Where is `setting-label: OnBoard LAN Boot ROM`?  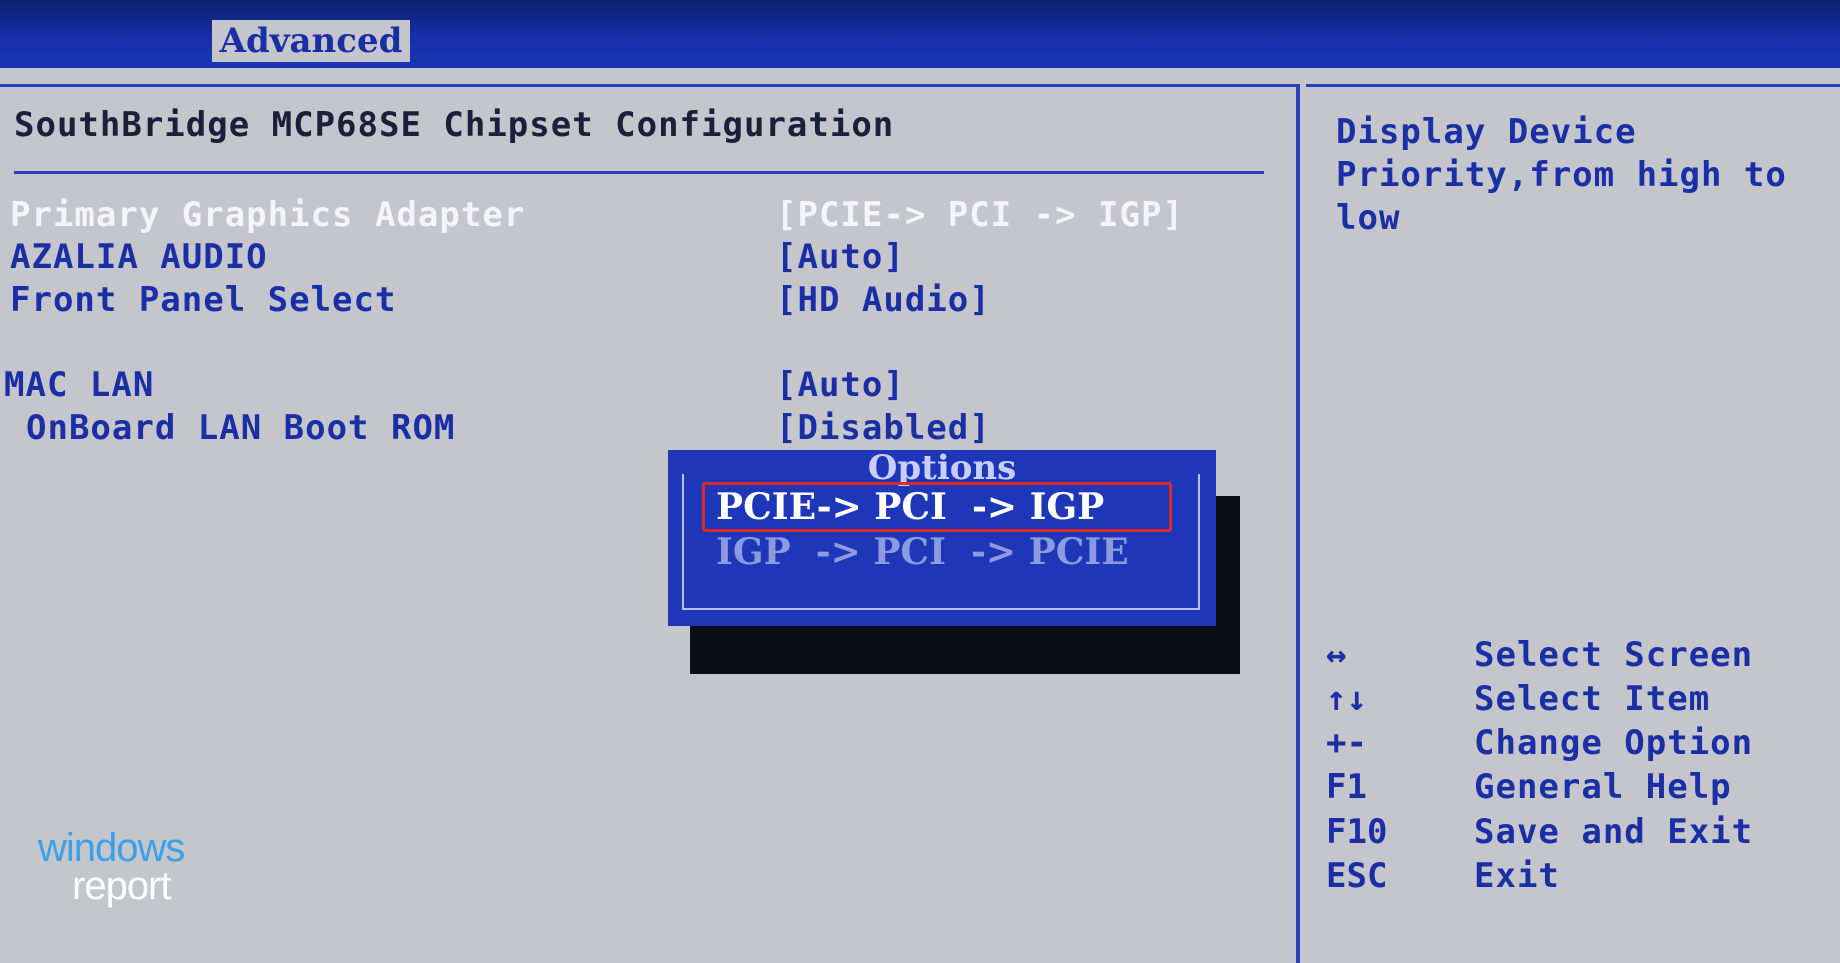 setting-label: OnBoard LAN Boot ROM is located at coordinates (241, 428).